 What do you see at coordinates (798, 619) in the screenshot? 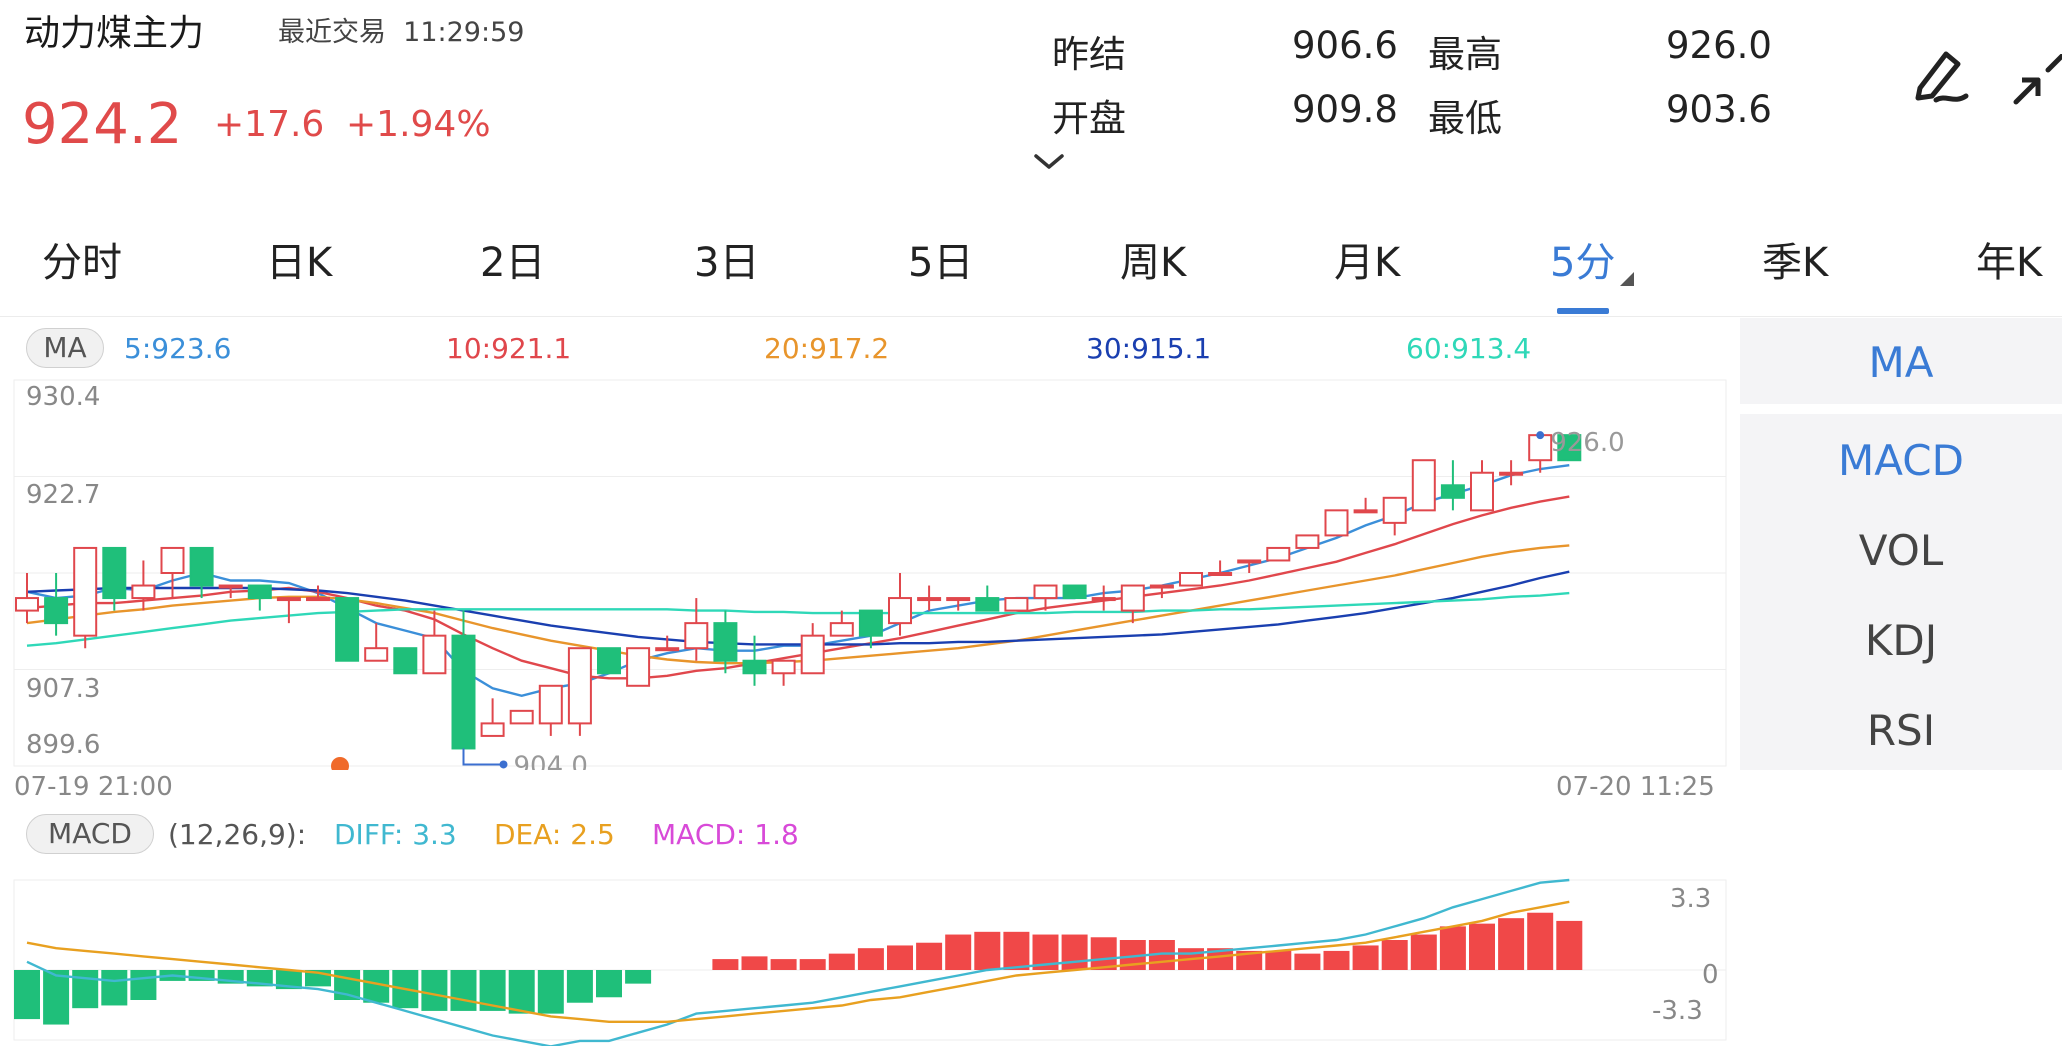
I see `ma60-line` at bounding box center [798, 619].